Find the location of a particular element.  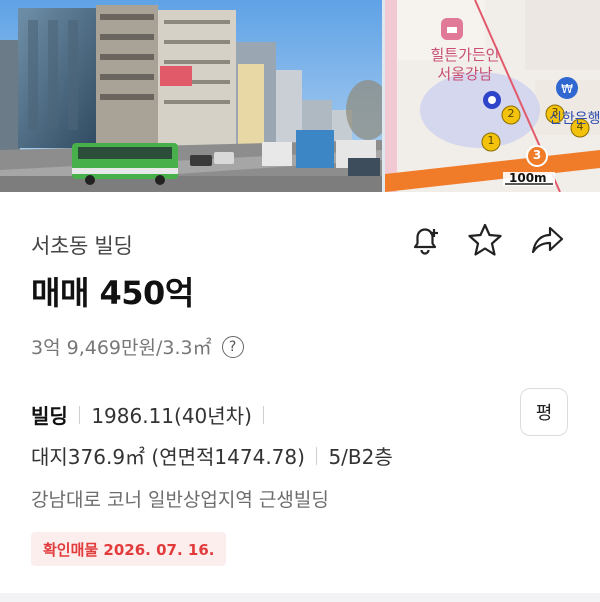

unit-price-row: 3억 9,469만원/3.3㎡ ? is located at coordinates (137, 346).